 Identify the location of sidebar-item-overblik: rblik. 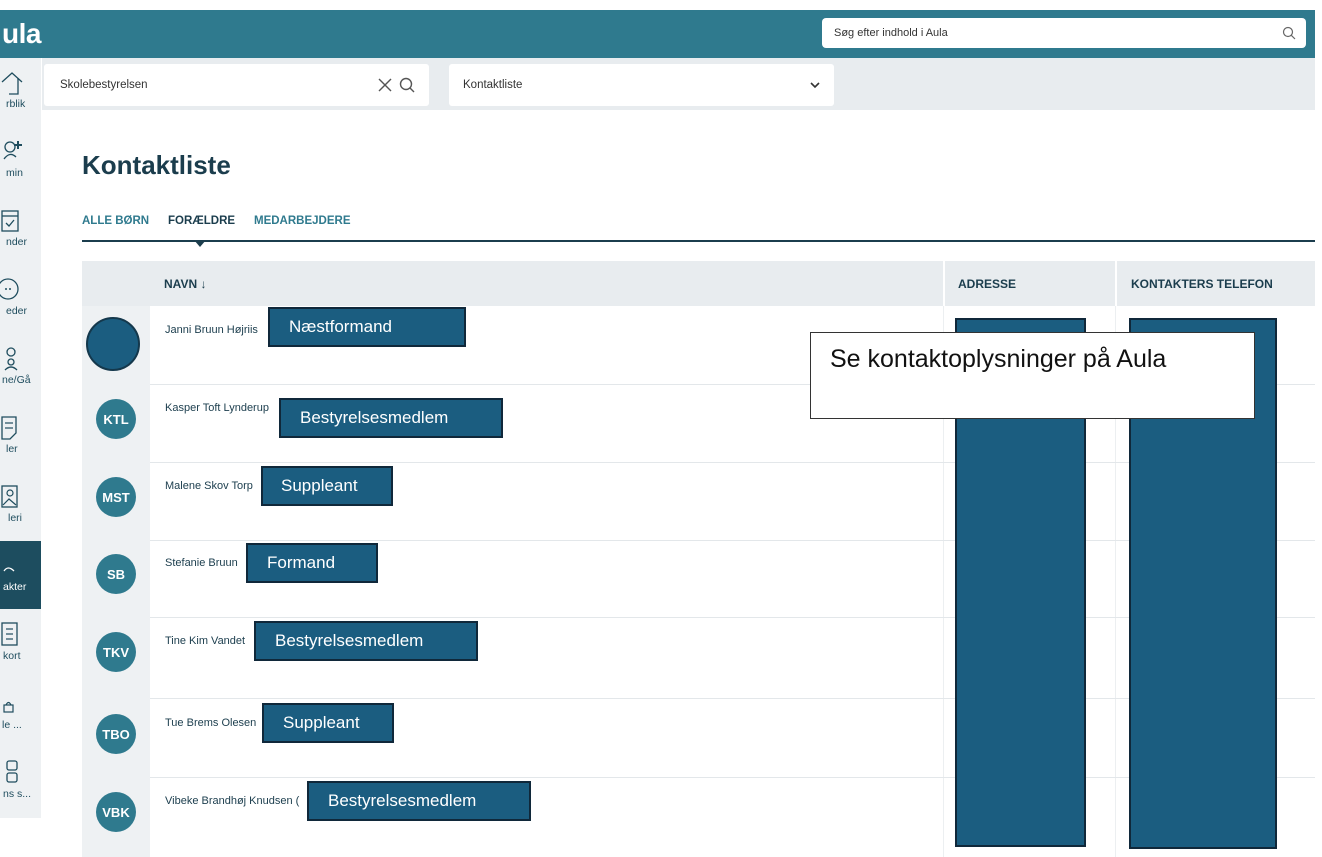
(20, 92).